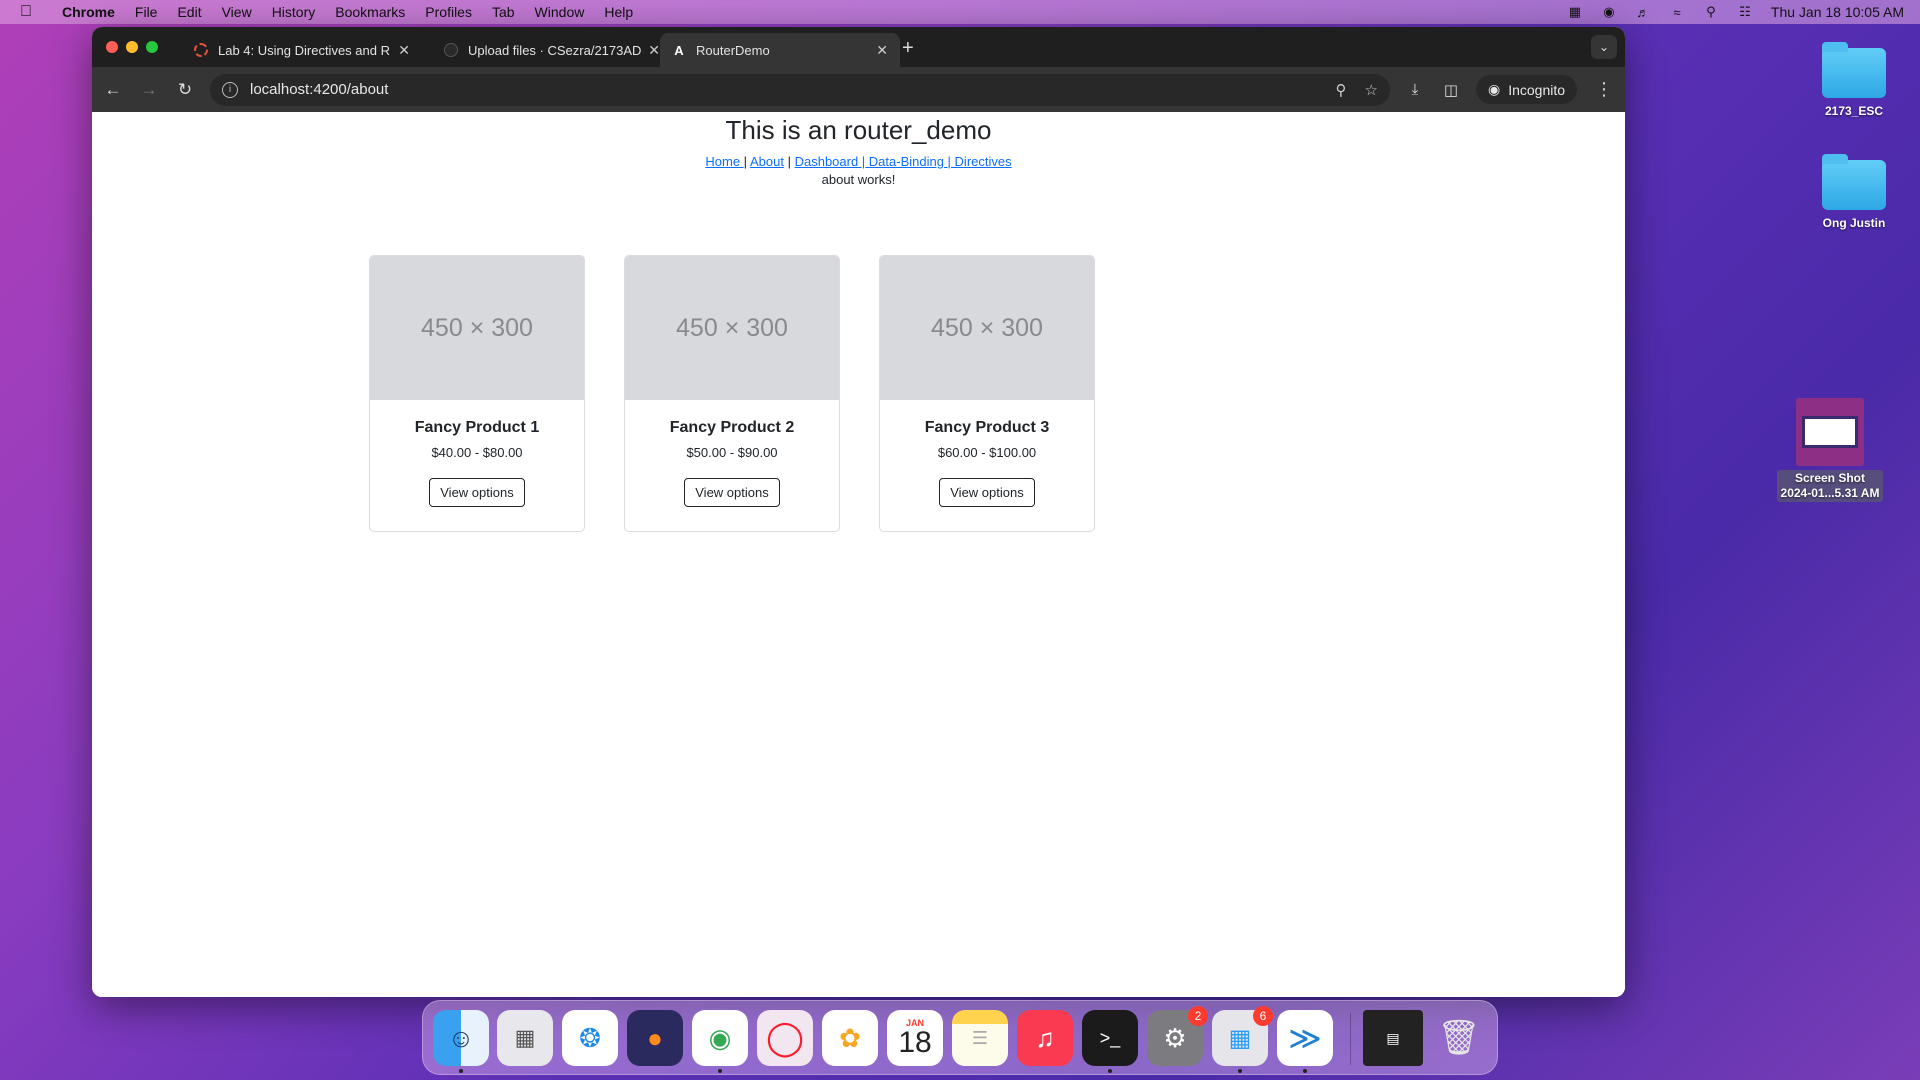  Describe the element at coordinates (185, 90) in the screenshot. I see `reload-icon: ↻` at that location.